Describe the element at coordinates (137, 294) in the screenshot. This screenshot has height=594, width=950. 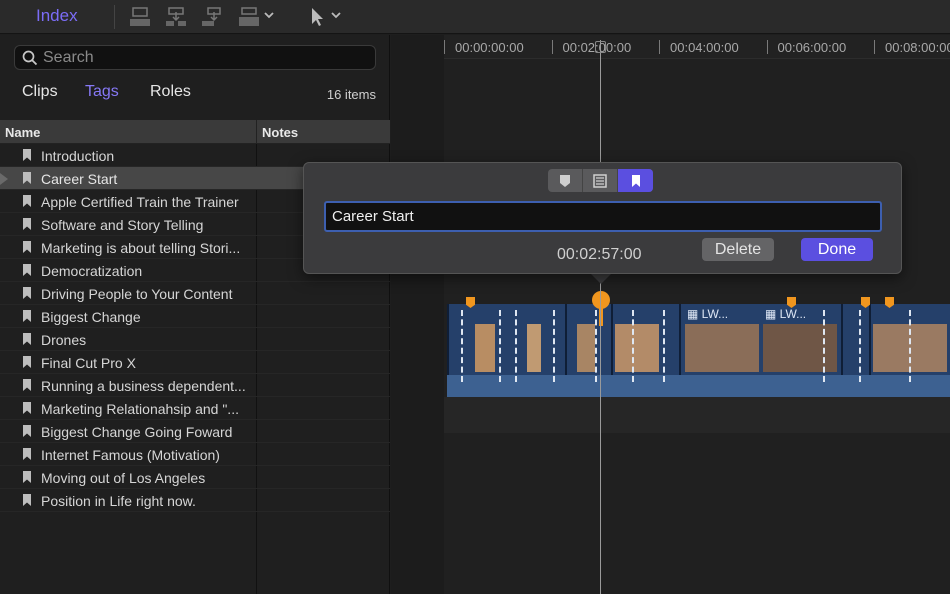
I see `list-item-label: Driving People to Your Content` at that location.